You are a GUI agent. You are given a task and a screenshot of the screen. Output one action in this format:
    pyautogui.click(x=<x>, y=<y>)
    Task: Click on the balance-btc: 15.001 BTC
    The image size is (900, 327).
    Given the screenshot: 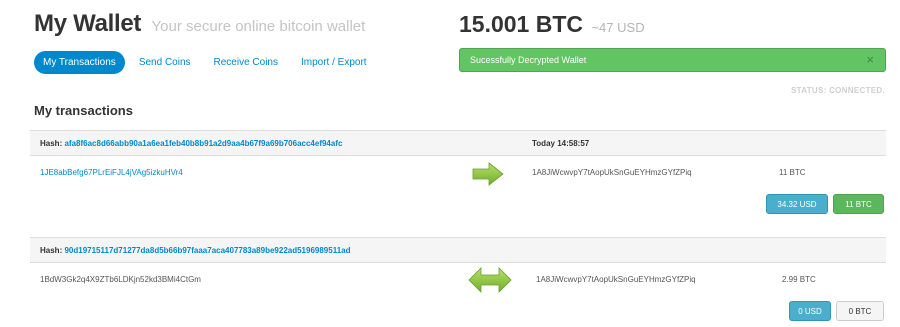 What is the action you would take?
    pyautogui.click(x=521, y=24)
    